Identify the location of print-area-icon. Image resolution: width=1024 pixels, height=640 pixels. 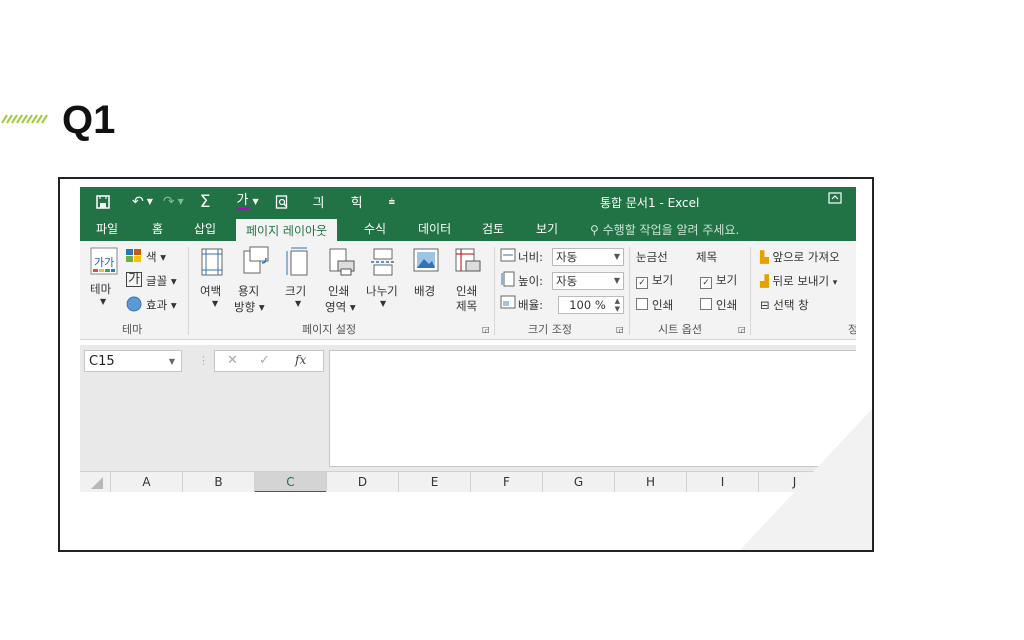
(342, 262).